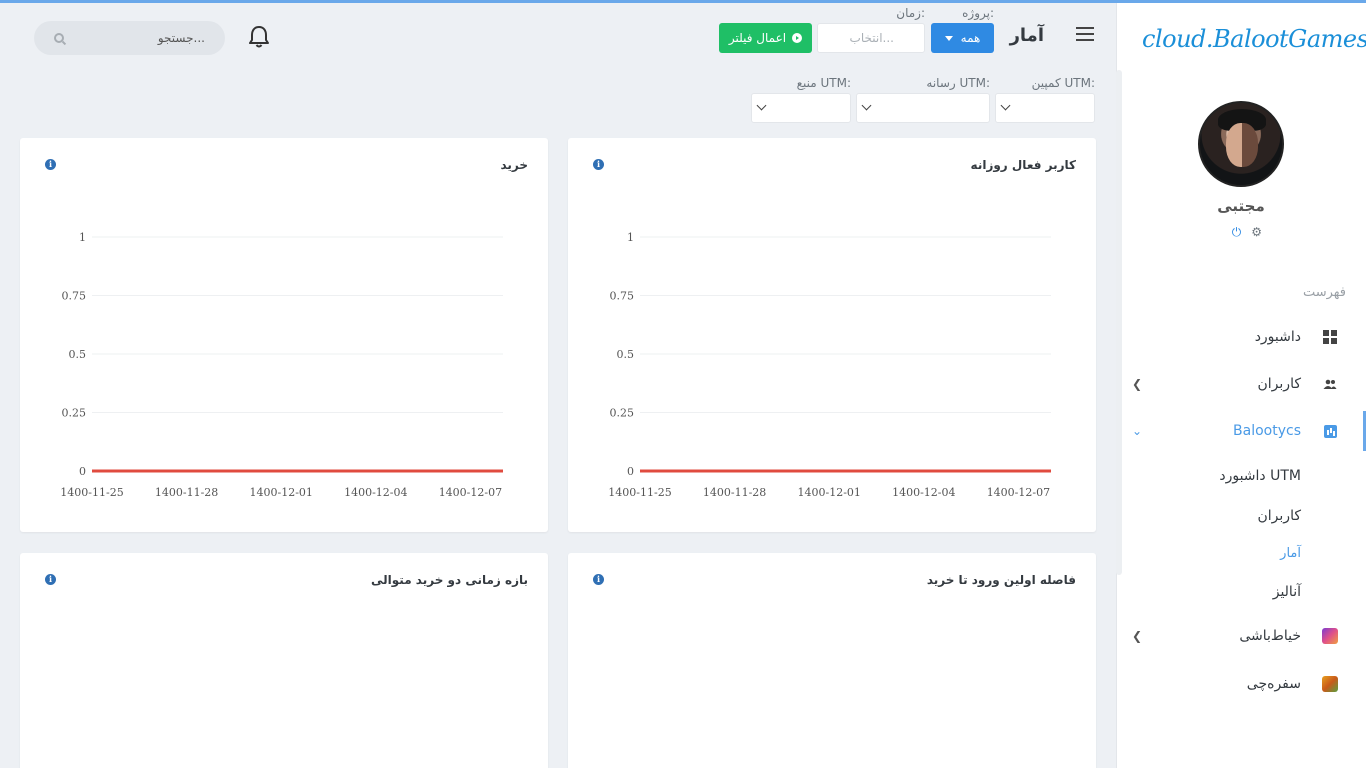 This screenshot has height=768, width=1366. I want to click on sidebar-subitem-analysis: آنالیز, so click(1287, 592).